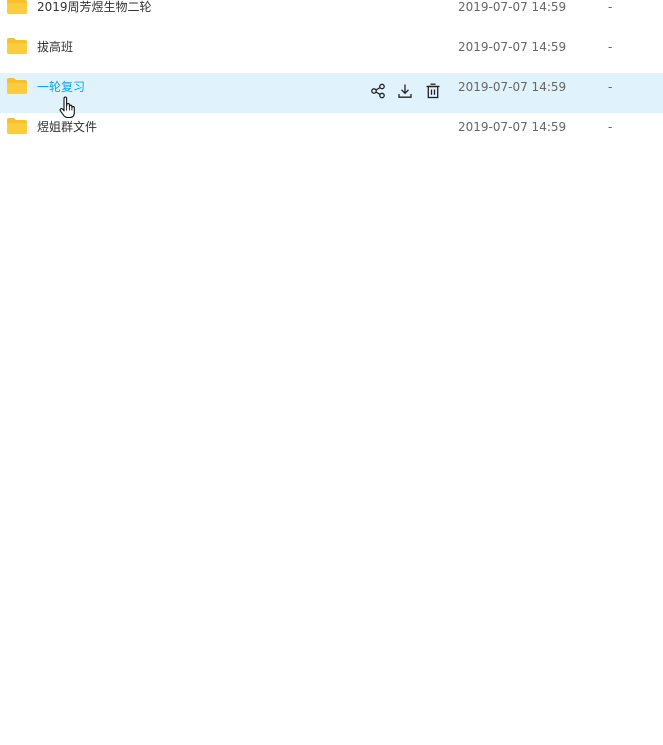 The image size is (663, 745). Describe the element at coordinates (55, 47) in the screenshot. I see `file-name: 拔高班` at that location.